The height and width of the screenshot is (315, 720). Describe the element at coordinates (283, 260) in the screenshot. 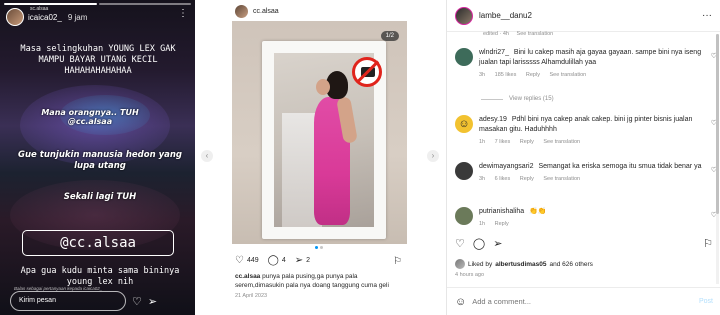

I see `comments-count: 4` at that location.